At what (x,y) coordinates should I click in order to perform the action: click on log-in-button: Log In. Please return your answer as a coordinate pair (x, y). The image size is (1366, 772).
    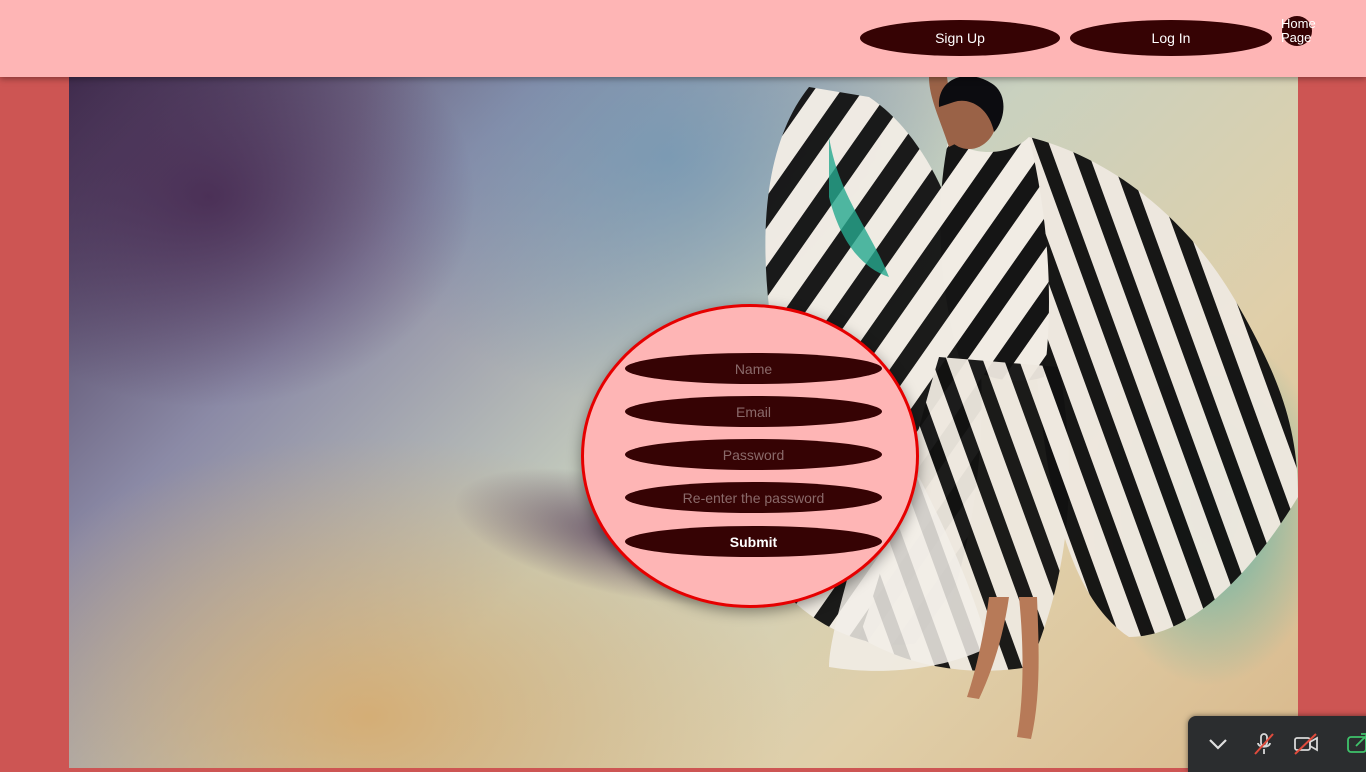
    Looking at the image, I should click on (1171, 38).